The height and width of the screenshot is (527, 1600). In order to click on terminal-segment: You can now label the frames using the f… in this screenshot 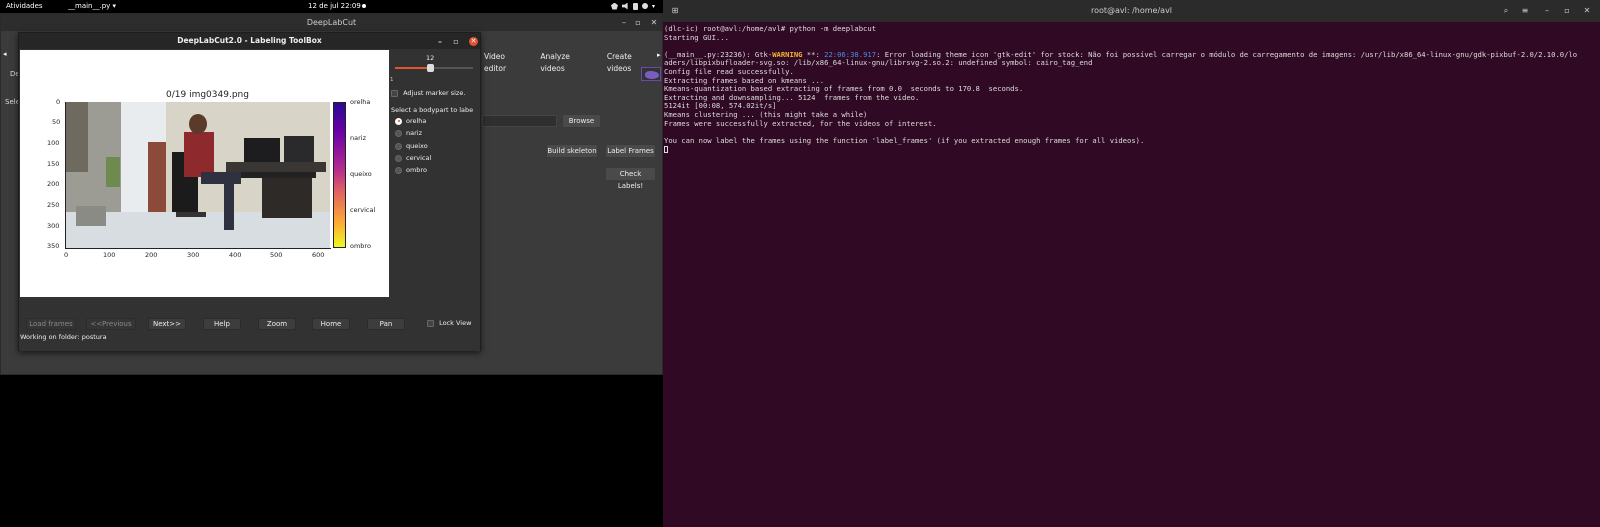, I will do `click(904, 140)`.